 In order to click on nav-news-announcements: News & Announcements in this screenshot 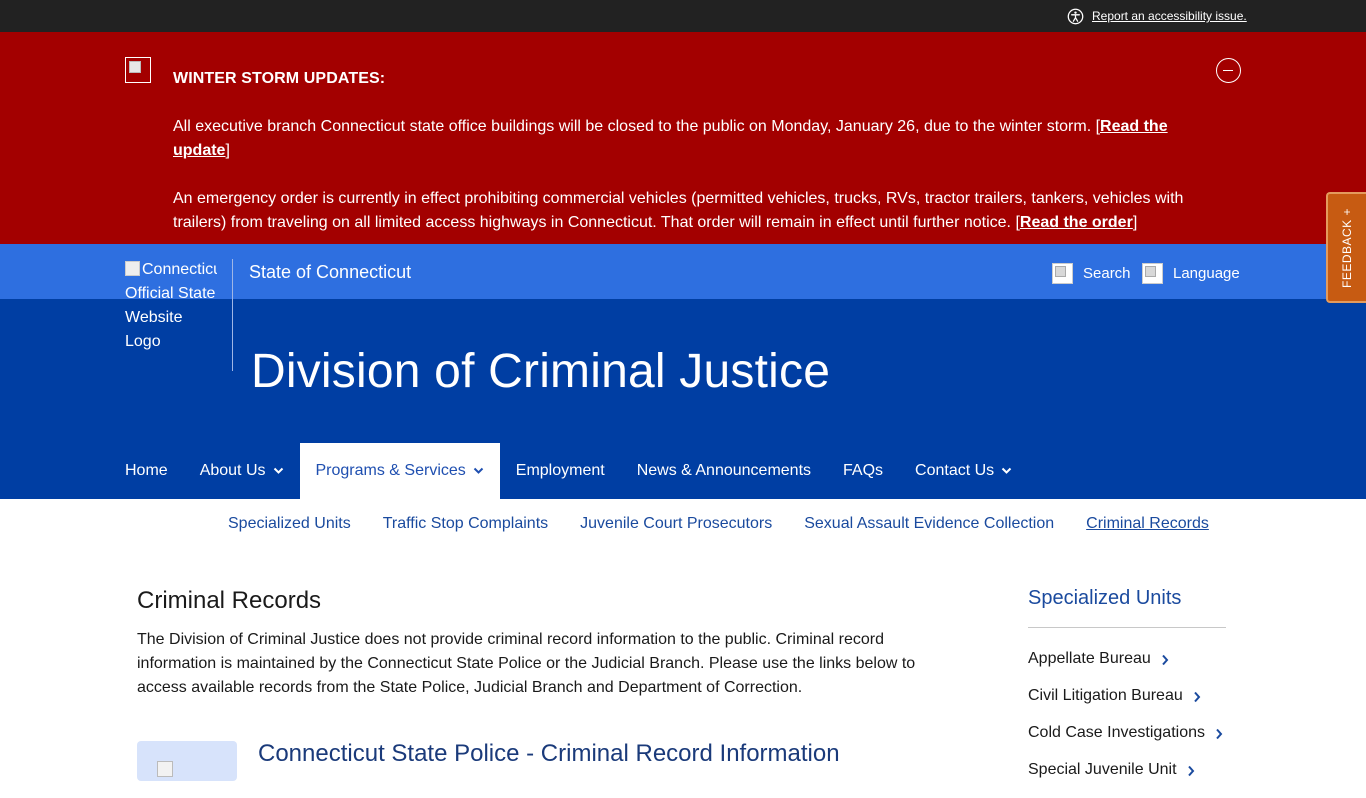, I will do `click(724, 471)`.